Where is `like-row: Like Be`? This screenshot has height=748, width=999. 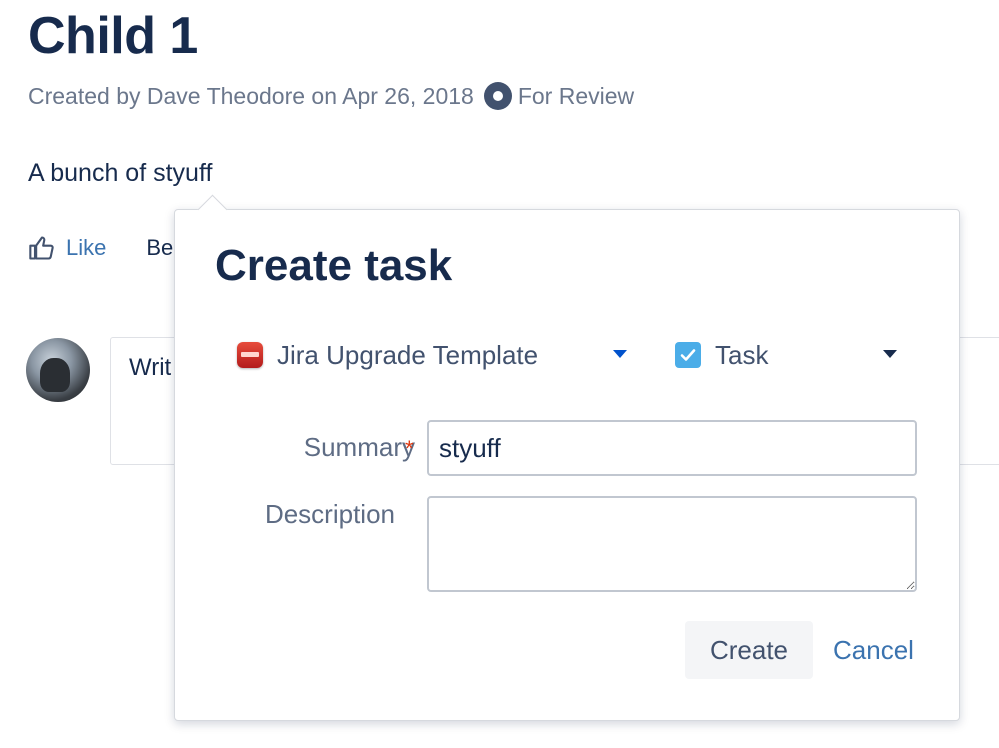
like-row: Like Be is located at coordinates (100, 248).